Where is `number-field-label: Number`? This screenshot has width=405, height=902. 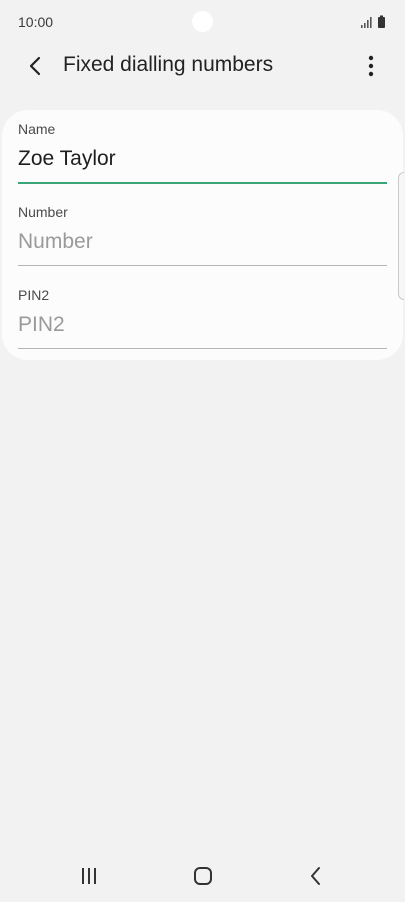 number-field-label: Number is located at coordinates (43, 212).